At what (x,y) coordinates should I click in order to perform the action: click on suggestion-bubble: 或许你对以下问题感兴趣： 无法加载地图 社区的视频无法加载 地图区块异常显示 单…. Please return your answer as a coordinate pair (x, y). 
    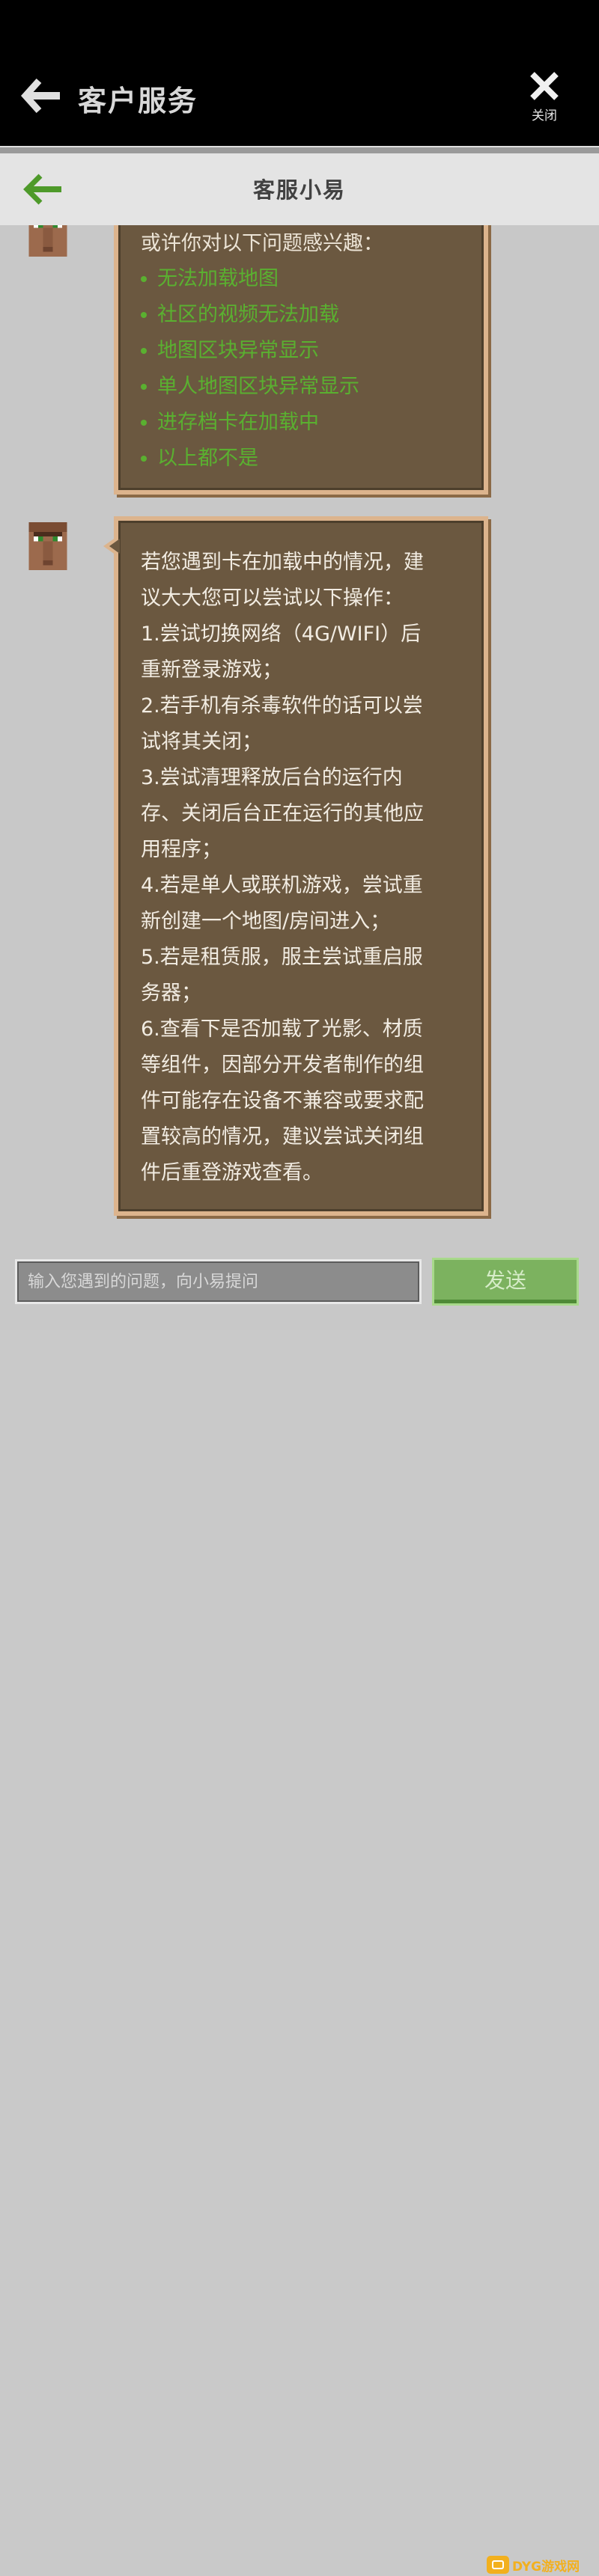
    Looking at the image, I should click on (301, 360).